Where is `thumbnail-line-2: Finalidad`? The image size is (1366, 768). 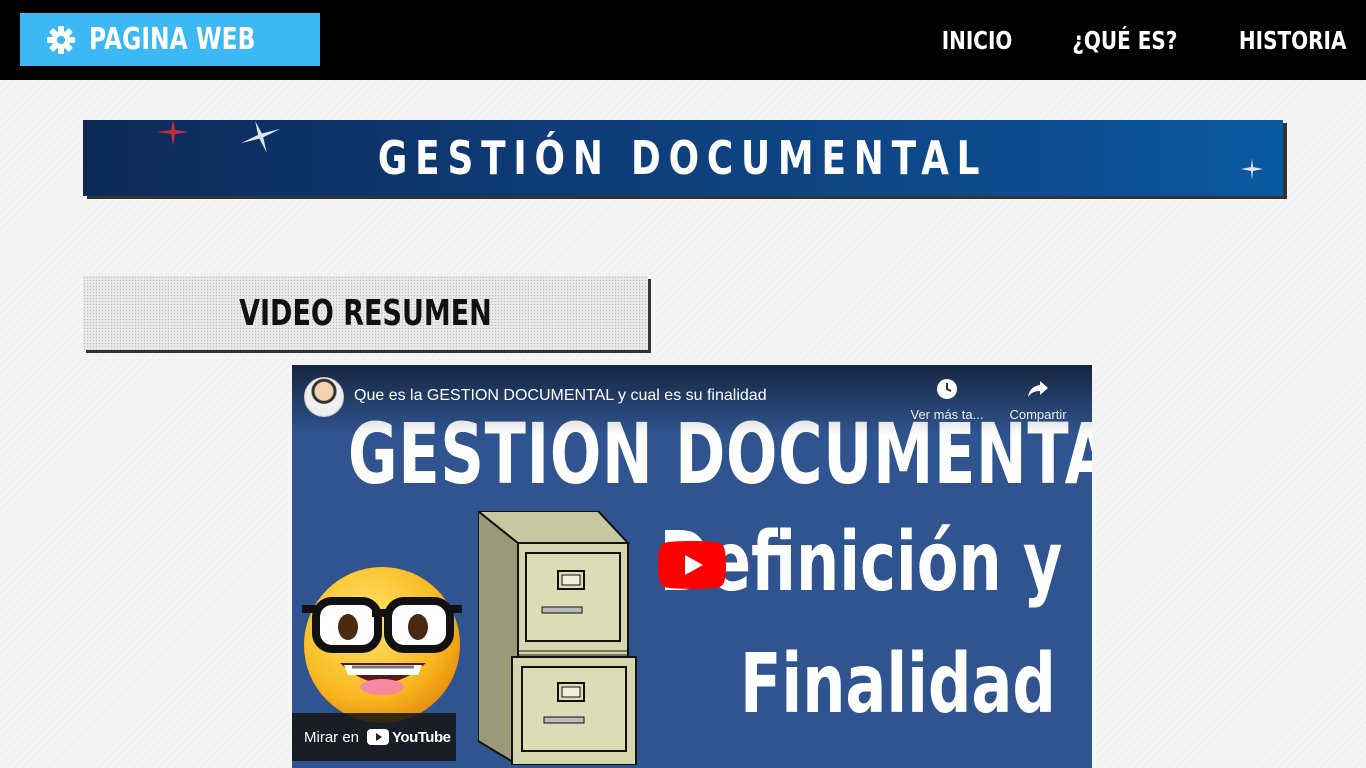
thumbnail-line-2: Finalidad is located at coordinates (898, 684).